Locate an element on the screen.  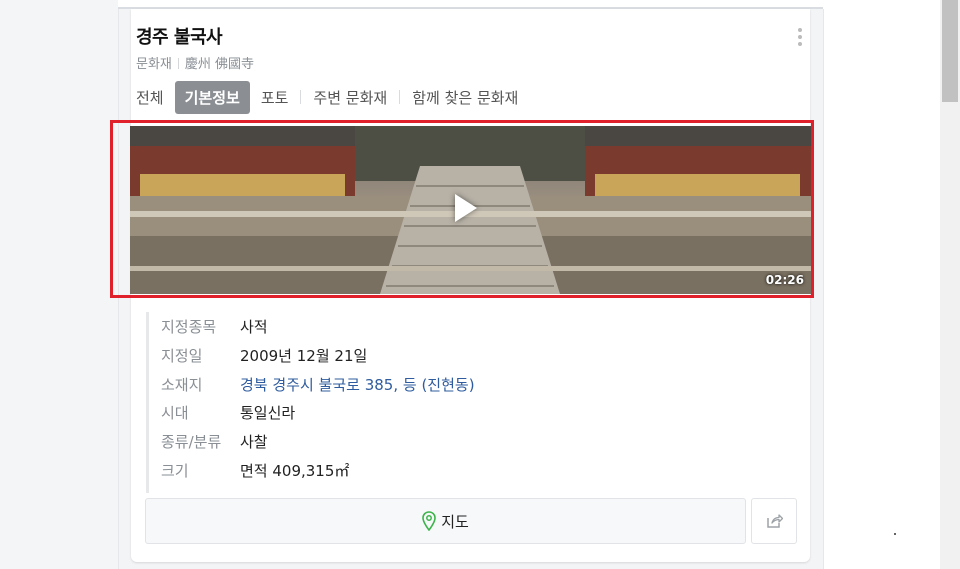
info-label: 지정종목 is located at coordinates (189, 326).